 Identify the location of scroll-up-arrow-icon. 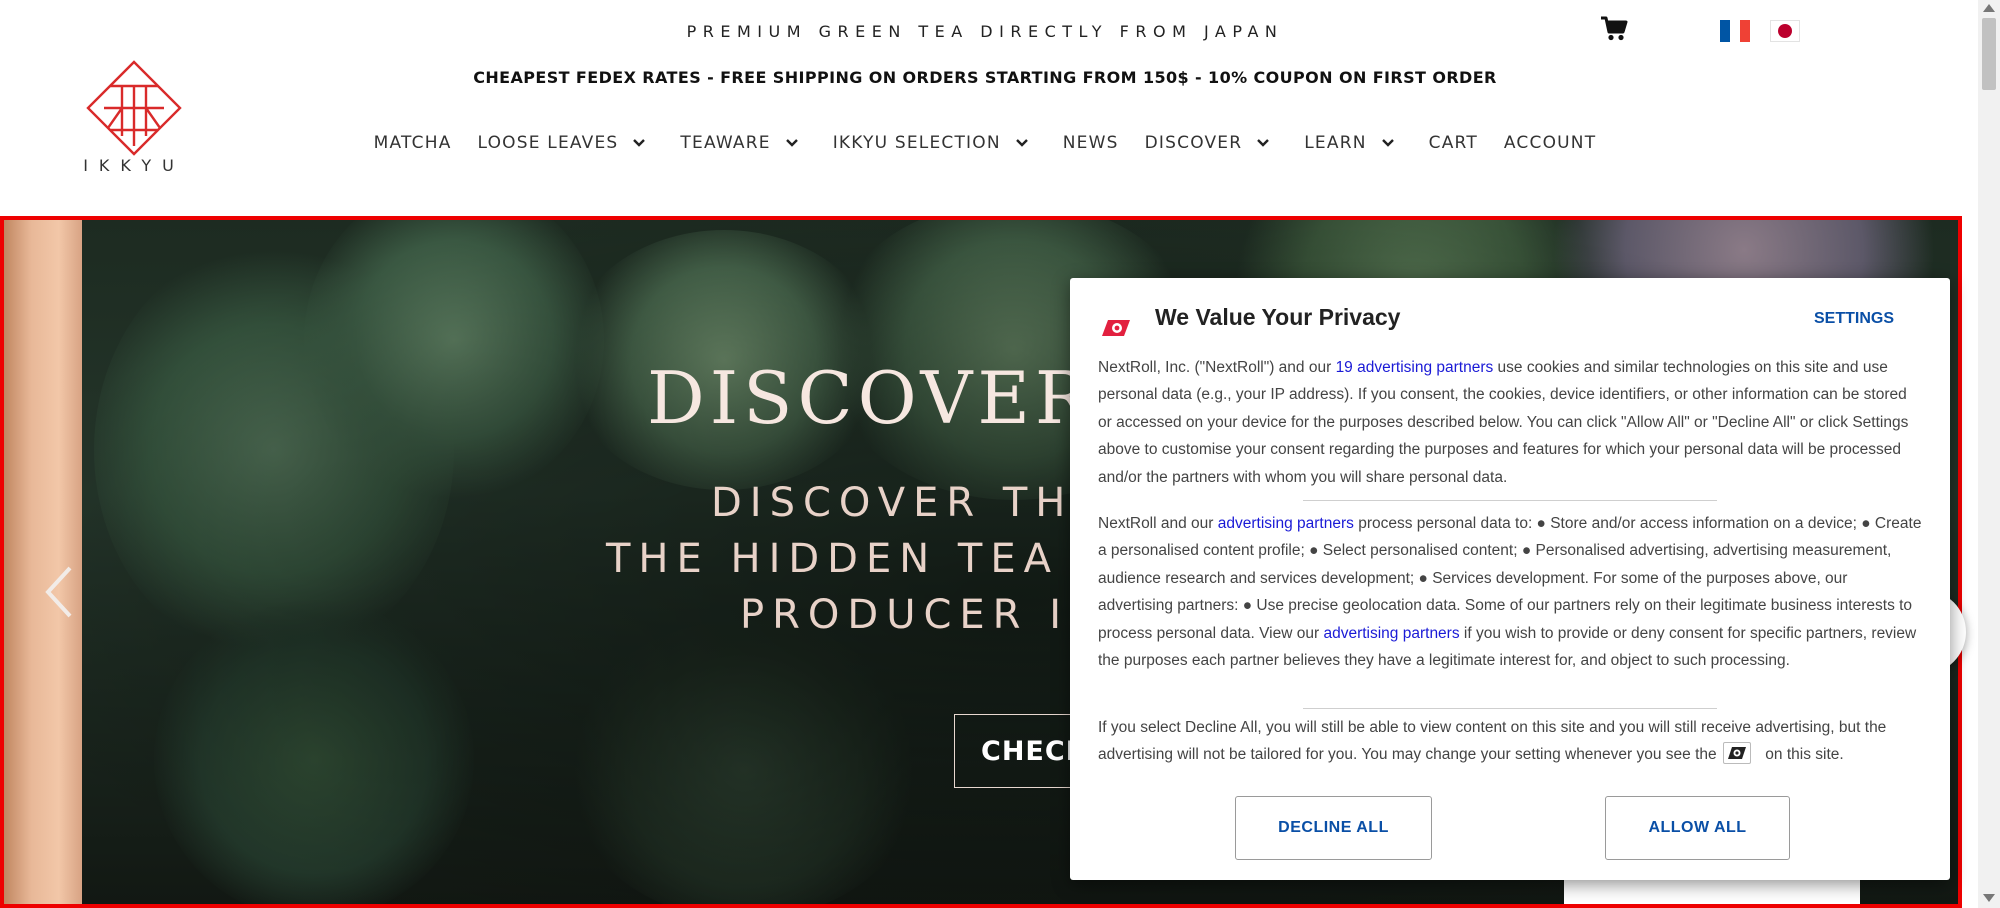
(1989, 8).